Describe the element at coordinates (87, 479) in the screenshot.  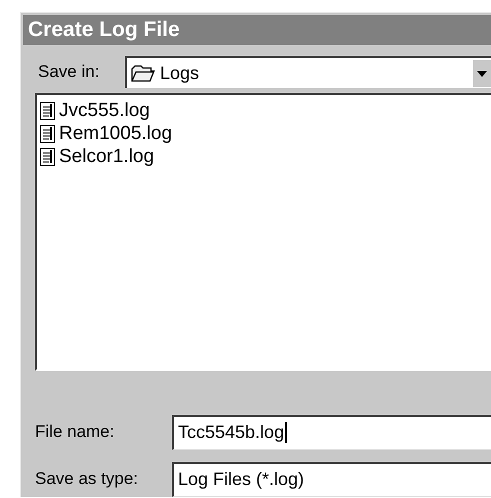
I see `field-label: Save as type:` at that location.